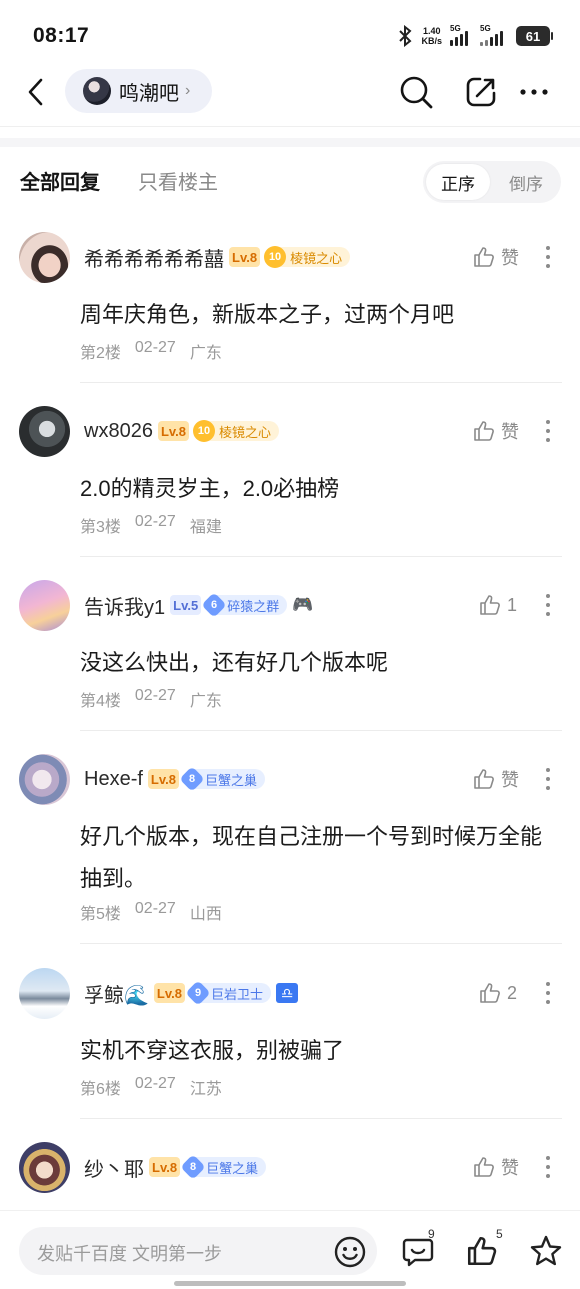 The width and height of the screenshot is (580, 1289). I want to click on user-line: 希希希希希希囍 Lv.8 10 棱镜之心, so click(217, 257).